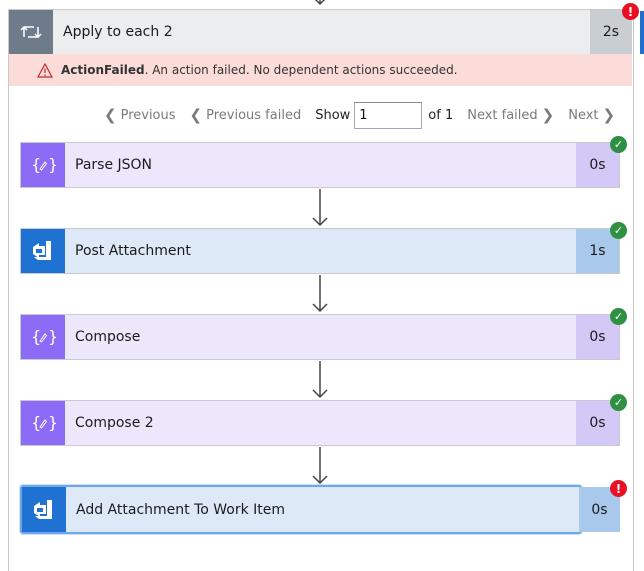 The height and width of the screenshot is (571, 644). What do you see at coordinates (441, 115) in the screenshot?
I see `of-count-label: of 1` at bounding box center [441, 115].